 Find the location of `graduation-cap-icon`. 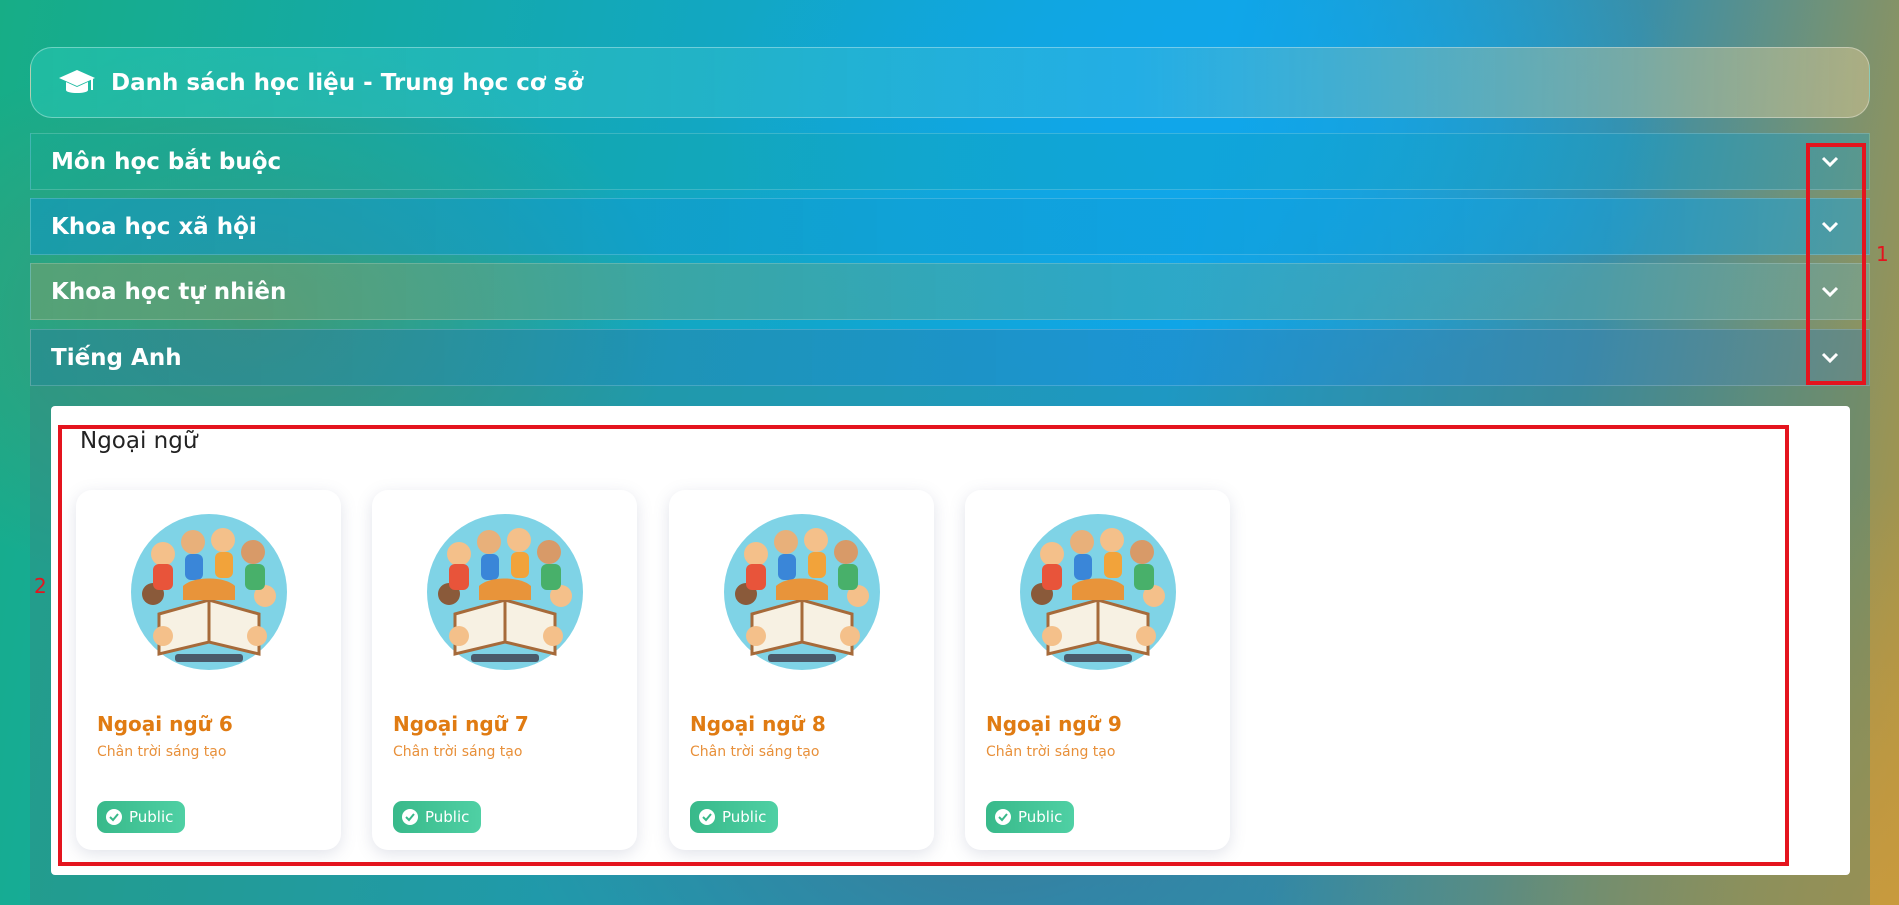

graduation-cap-icon is located at coordinates (77, 81).